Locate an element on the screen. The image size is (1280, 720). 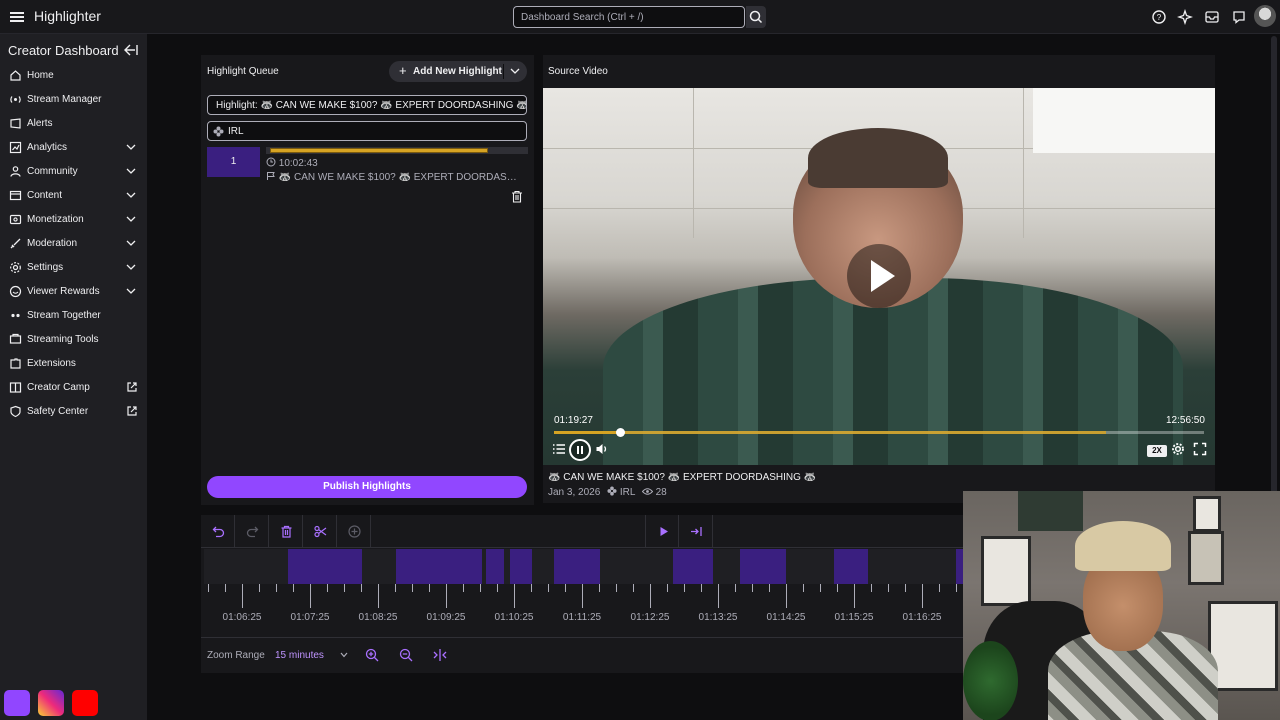
community-icon is located at coordinates (15, 171).